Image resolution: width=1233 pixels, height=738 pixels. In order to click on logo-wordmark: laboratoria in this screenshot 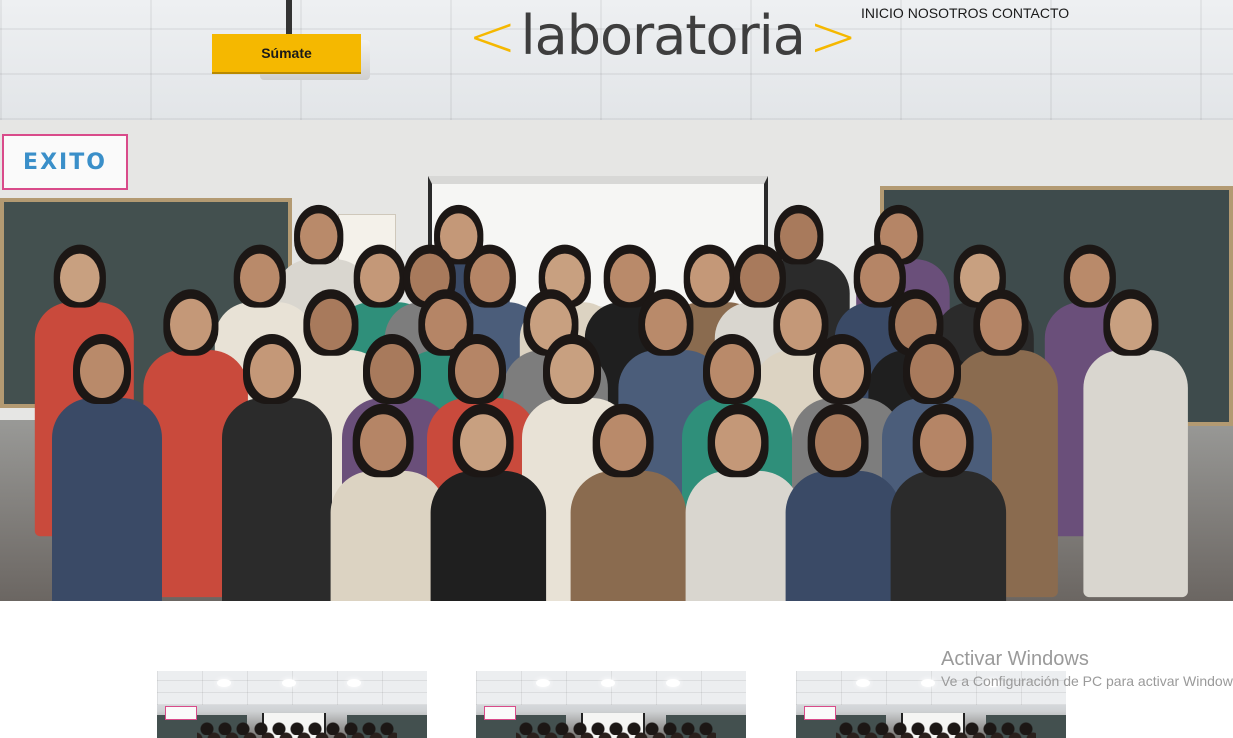, I will do `click(663, 35)`.